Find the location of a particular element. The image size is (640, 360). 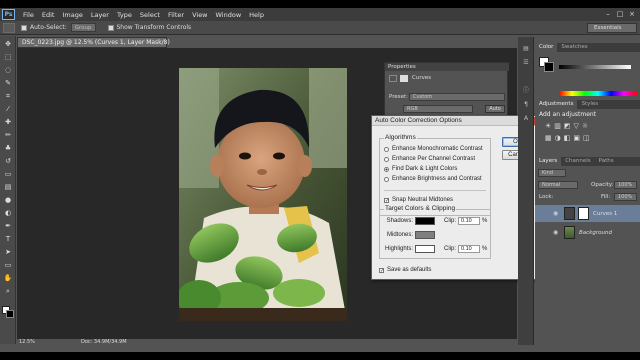

option-label: Enhance Monochromatic Contrast is located at coordinates (437, 149).